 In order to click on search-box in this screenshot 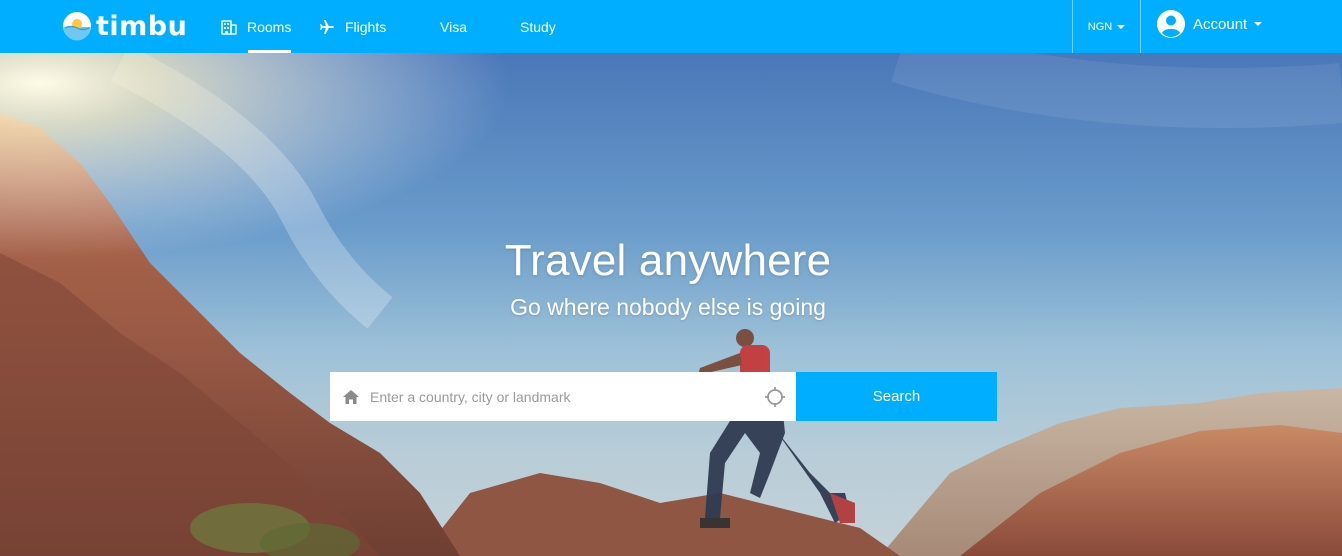, I will do `click(563, 396)`.